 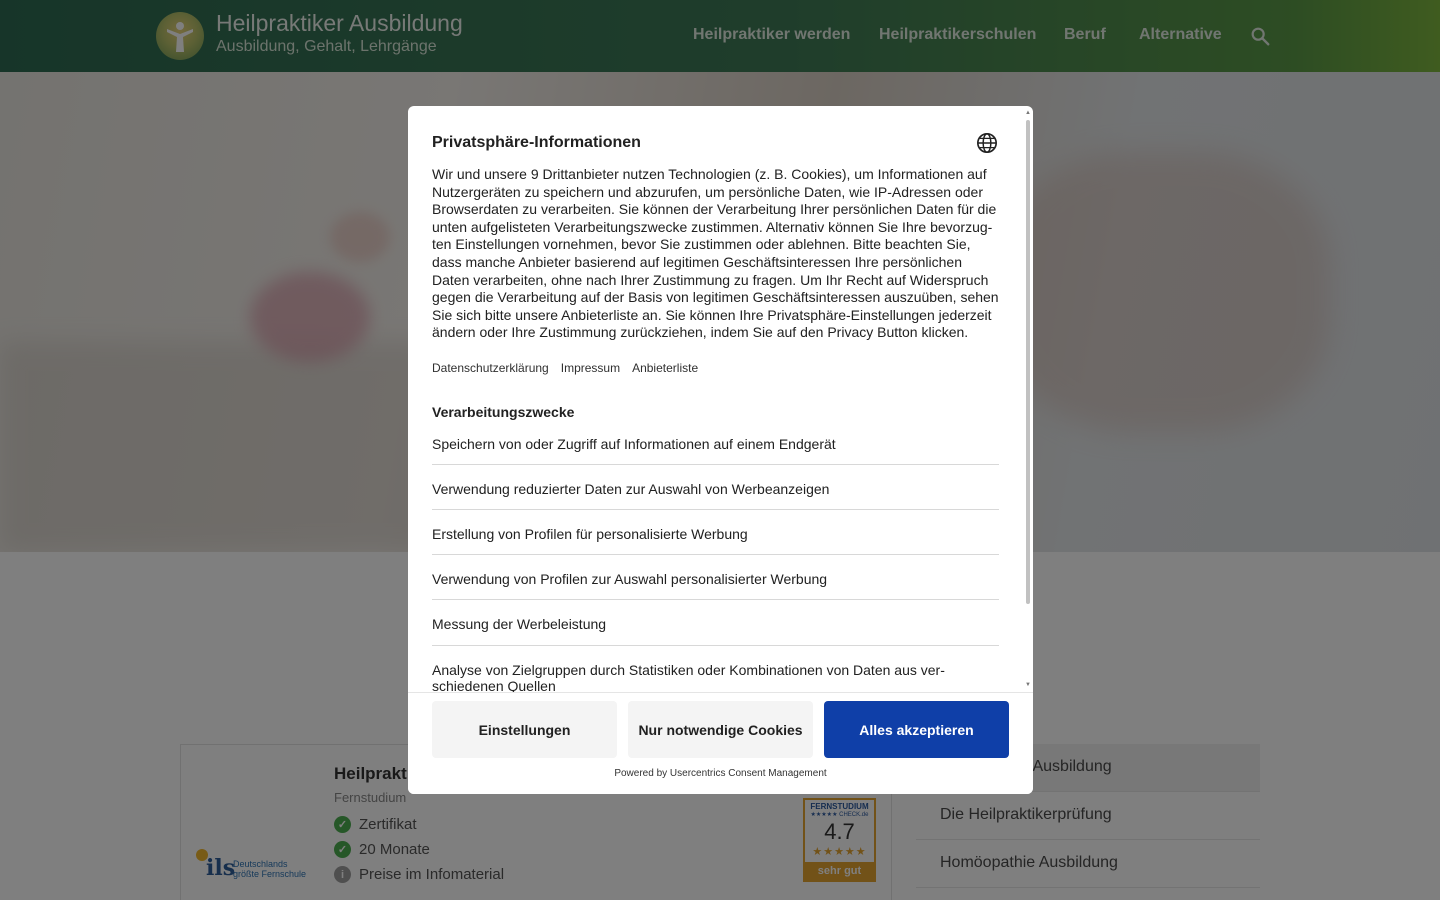 What do you see at coordinates (524, 729) in the screenshot?
I see `settings-button: Einstellungen` at bounding box center [524, 729].